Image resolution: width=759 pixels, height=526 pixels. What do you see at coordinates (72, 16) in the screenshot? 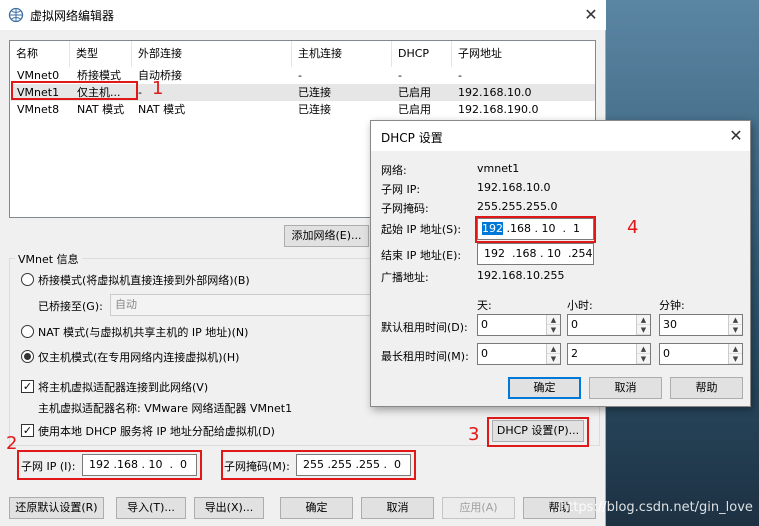
I see `window-title: 虚拟网络编辑器` at bounding box center [72, 16].